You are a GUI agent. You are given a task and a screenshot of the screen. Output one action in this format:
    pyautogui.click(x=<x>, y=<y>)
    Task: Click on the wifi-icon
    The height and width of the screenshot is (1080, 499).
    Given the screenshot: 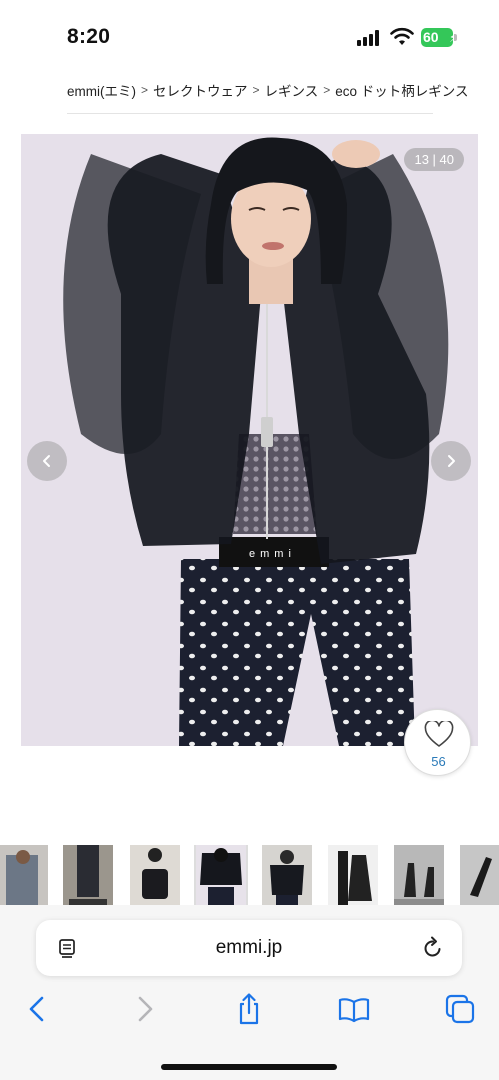 What is the action you would take?
    pyautogui.click(x=402, y=36)
    